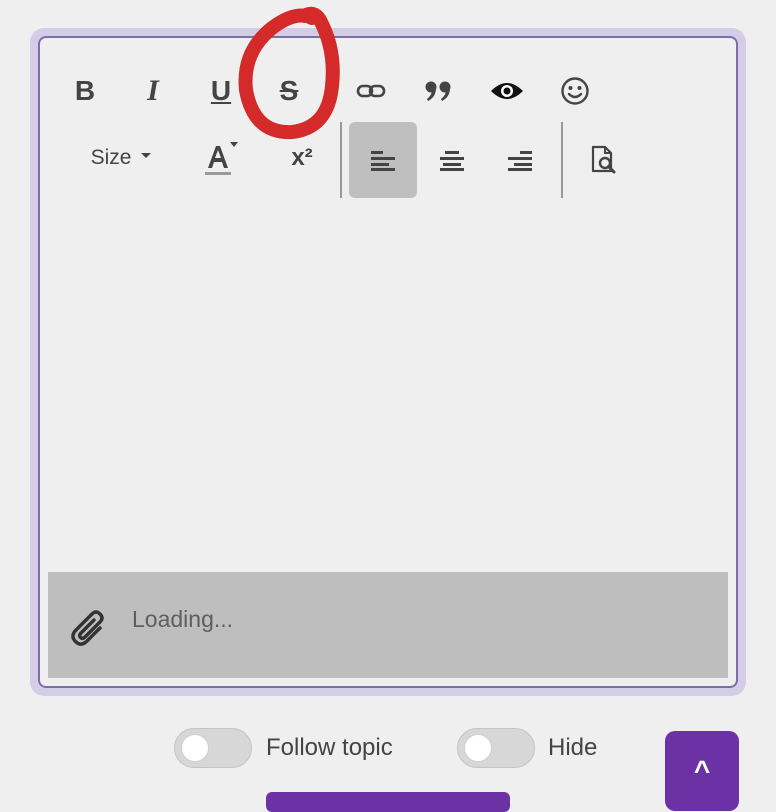 The image size is (776, 812). I want to click on font-size-label: Size, so click(111, 157).